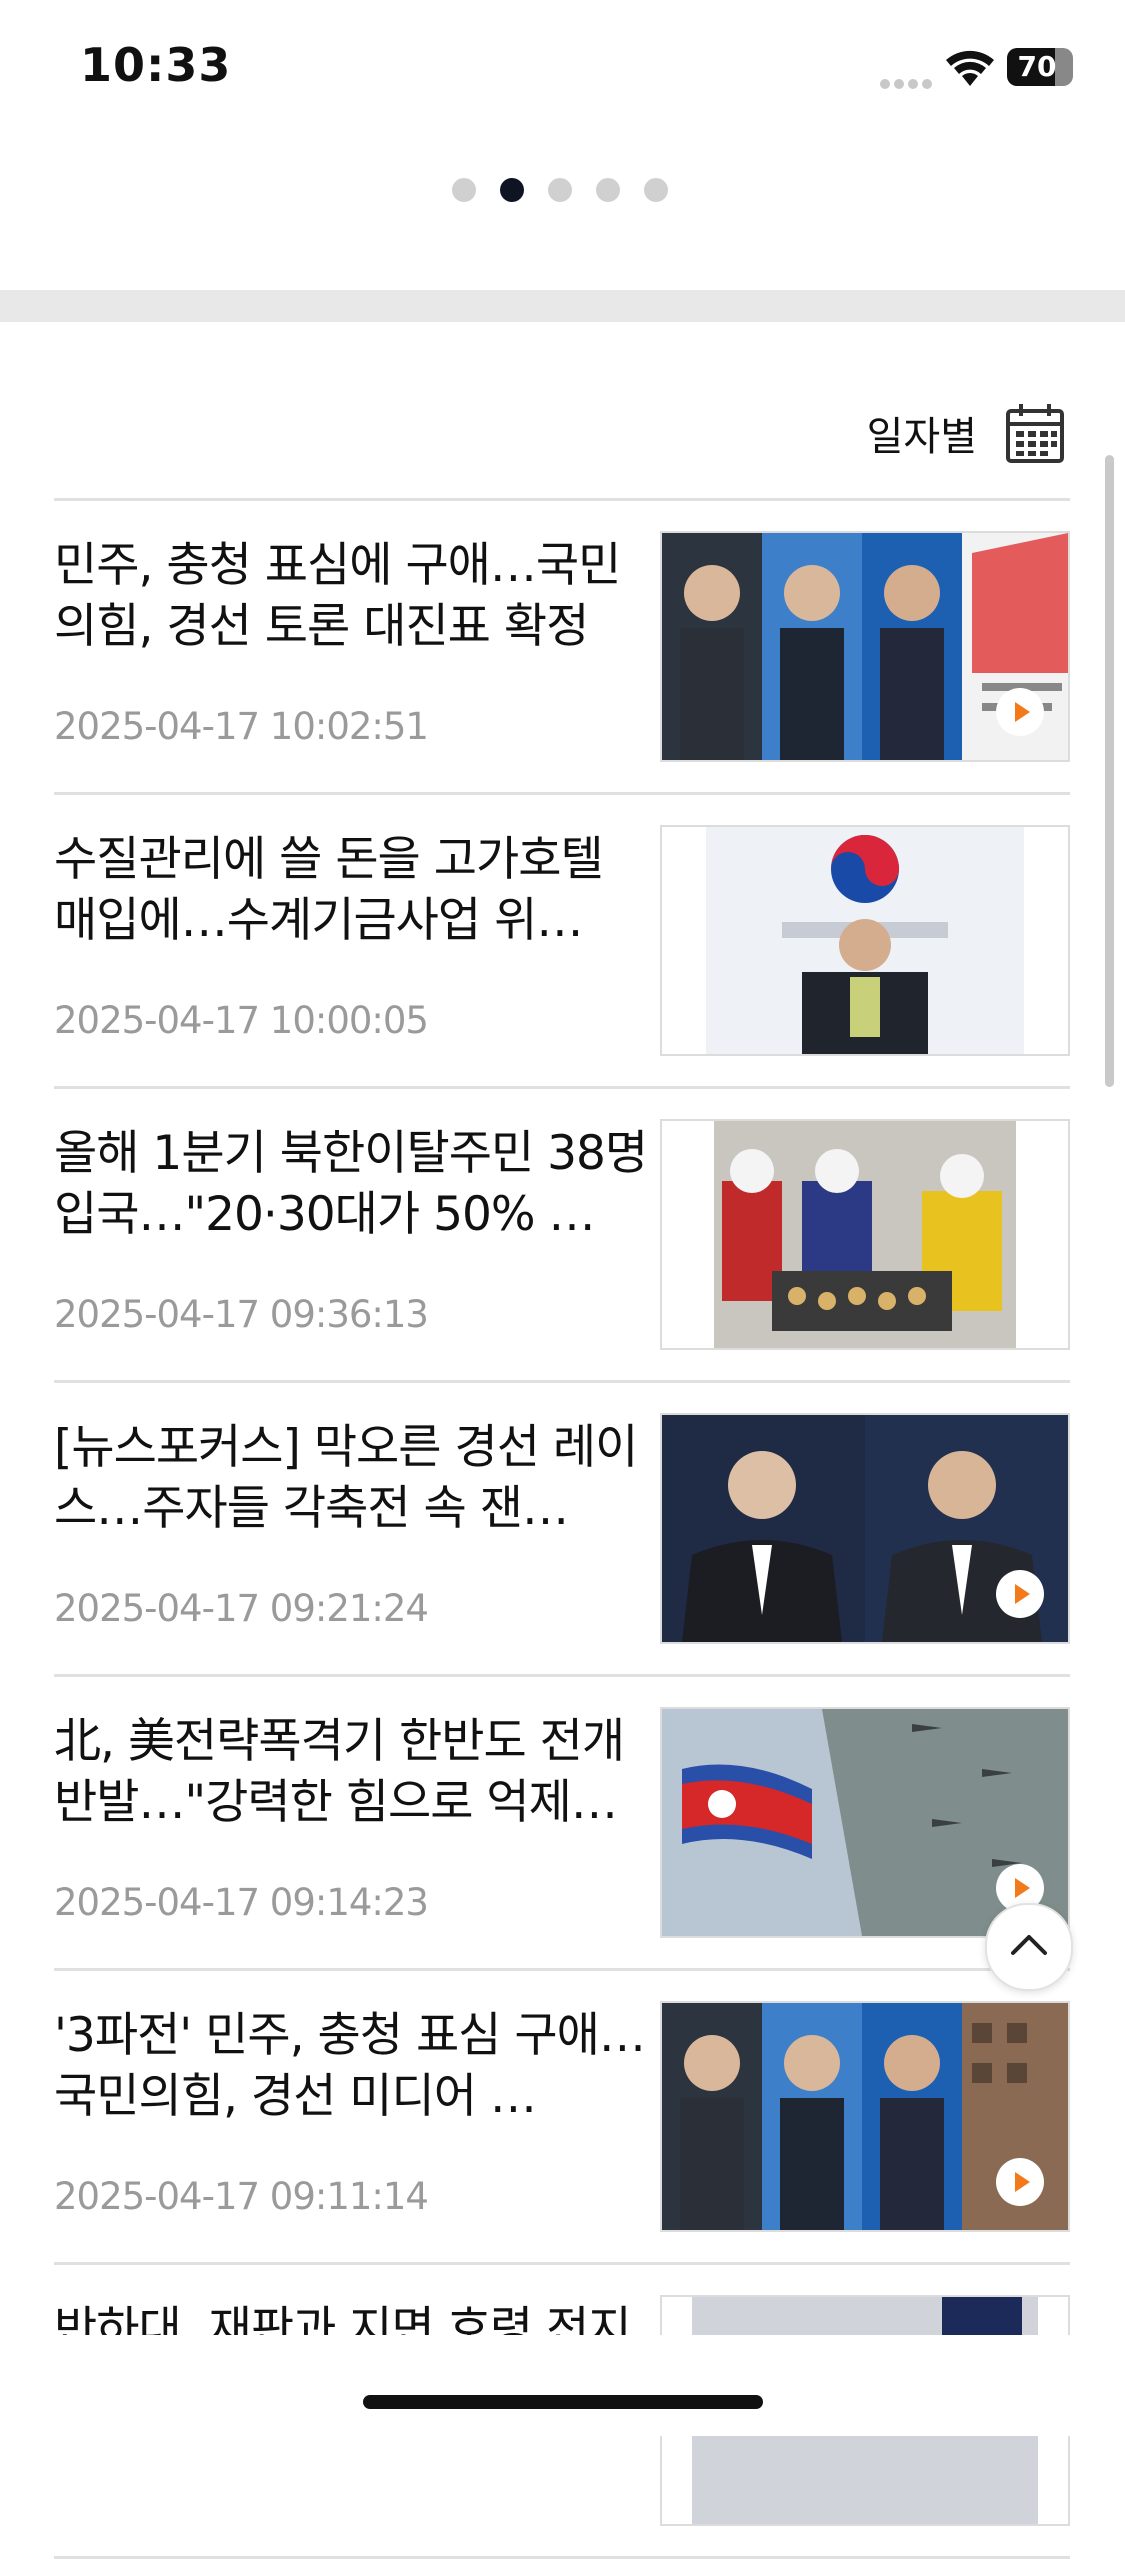 The image size is (1125, 2559). I want to click on scrollbar, so click(1109, 771).